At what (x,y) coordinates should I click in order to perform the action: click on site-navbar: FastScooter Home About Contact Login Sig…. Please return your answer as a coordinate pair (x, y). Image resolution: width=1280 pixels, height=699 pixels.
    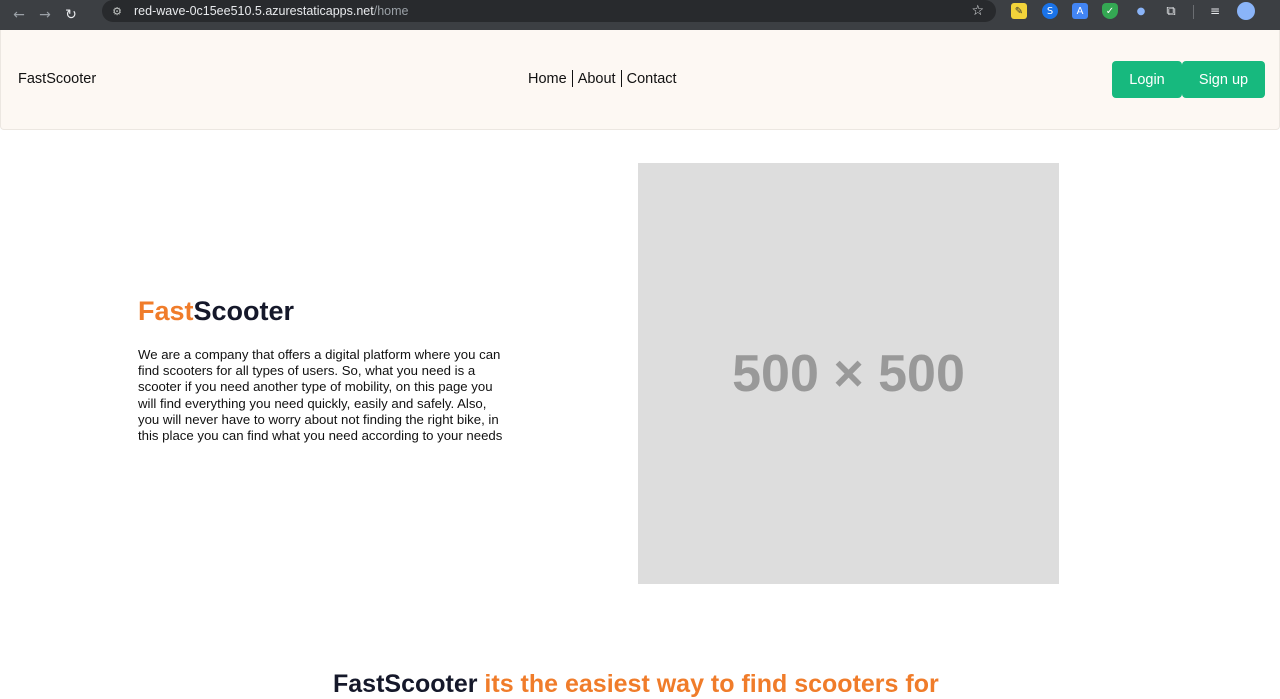
    Looking at the image, I should click on (640, 80).